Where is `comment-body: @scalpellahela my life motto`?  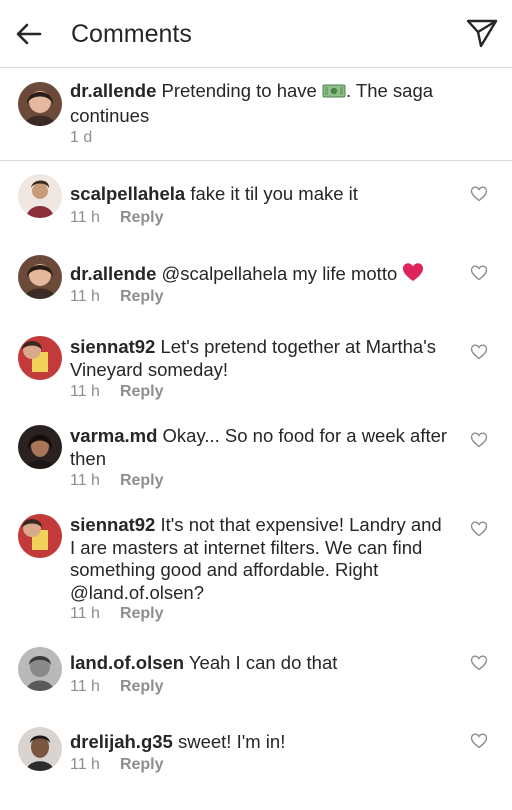
comment-body: @scalpellahela my life motto is located at coordinates (279, 273).